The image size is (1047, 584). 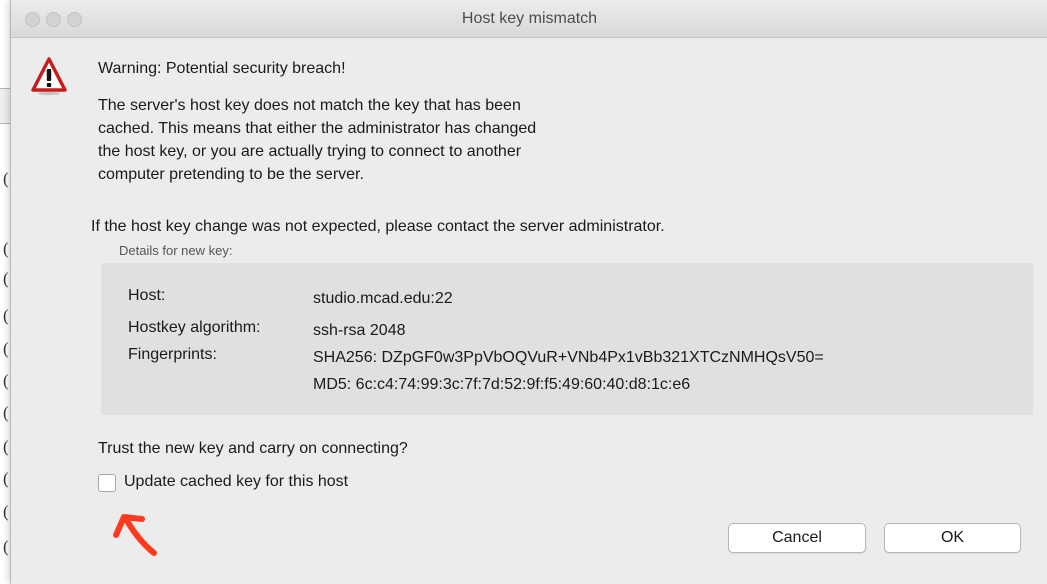 I want to click on algorithm-value: ssh-rsa 2048, so click(x=359, y=330).